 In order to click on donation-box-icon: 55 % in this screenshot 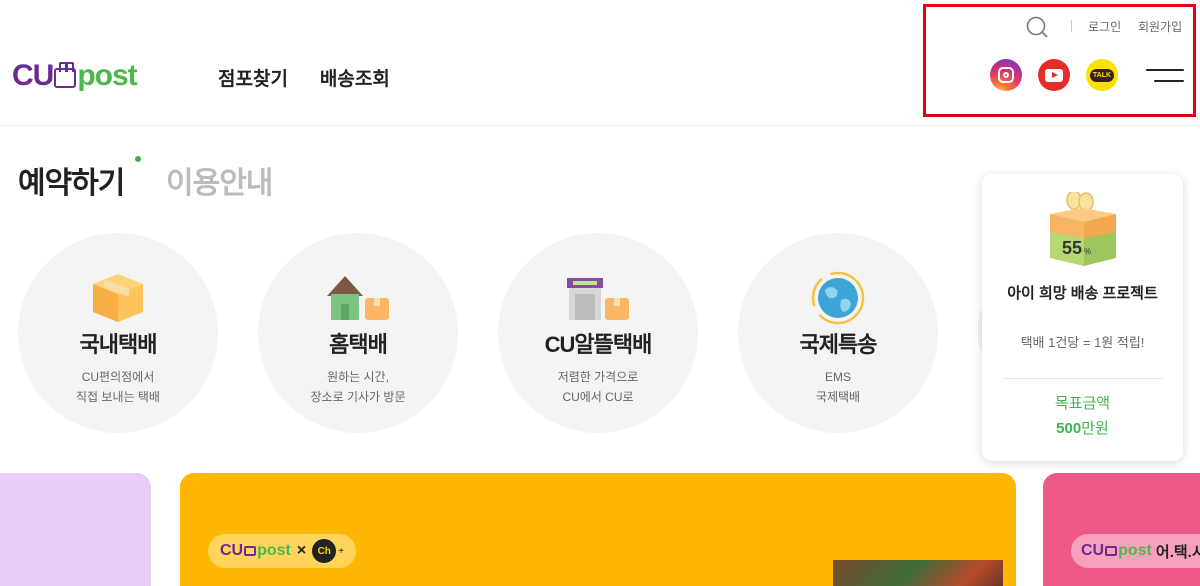, I will do `click(1083, 229)`.